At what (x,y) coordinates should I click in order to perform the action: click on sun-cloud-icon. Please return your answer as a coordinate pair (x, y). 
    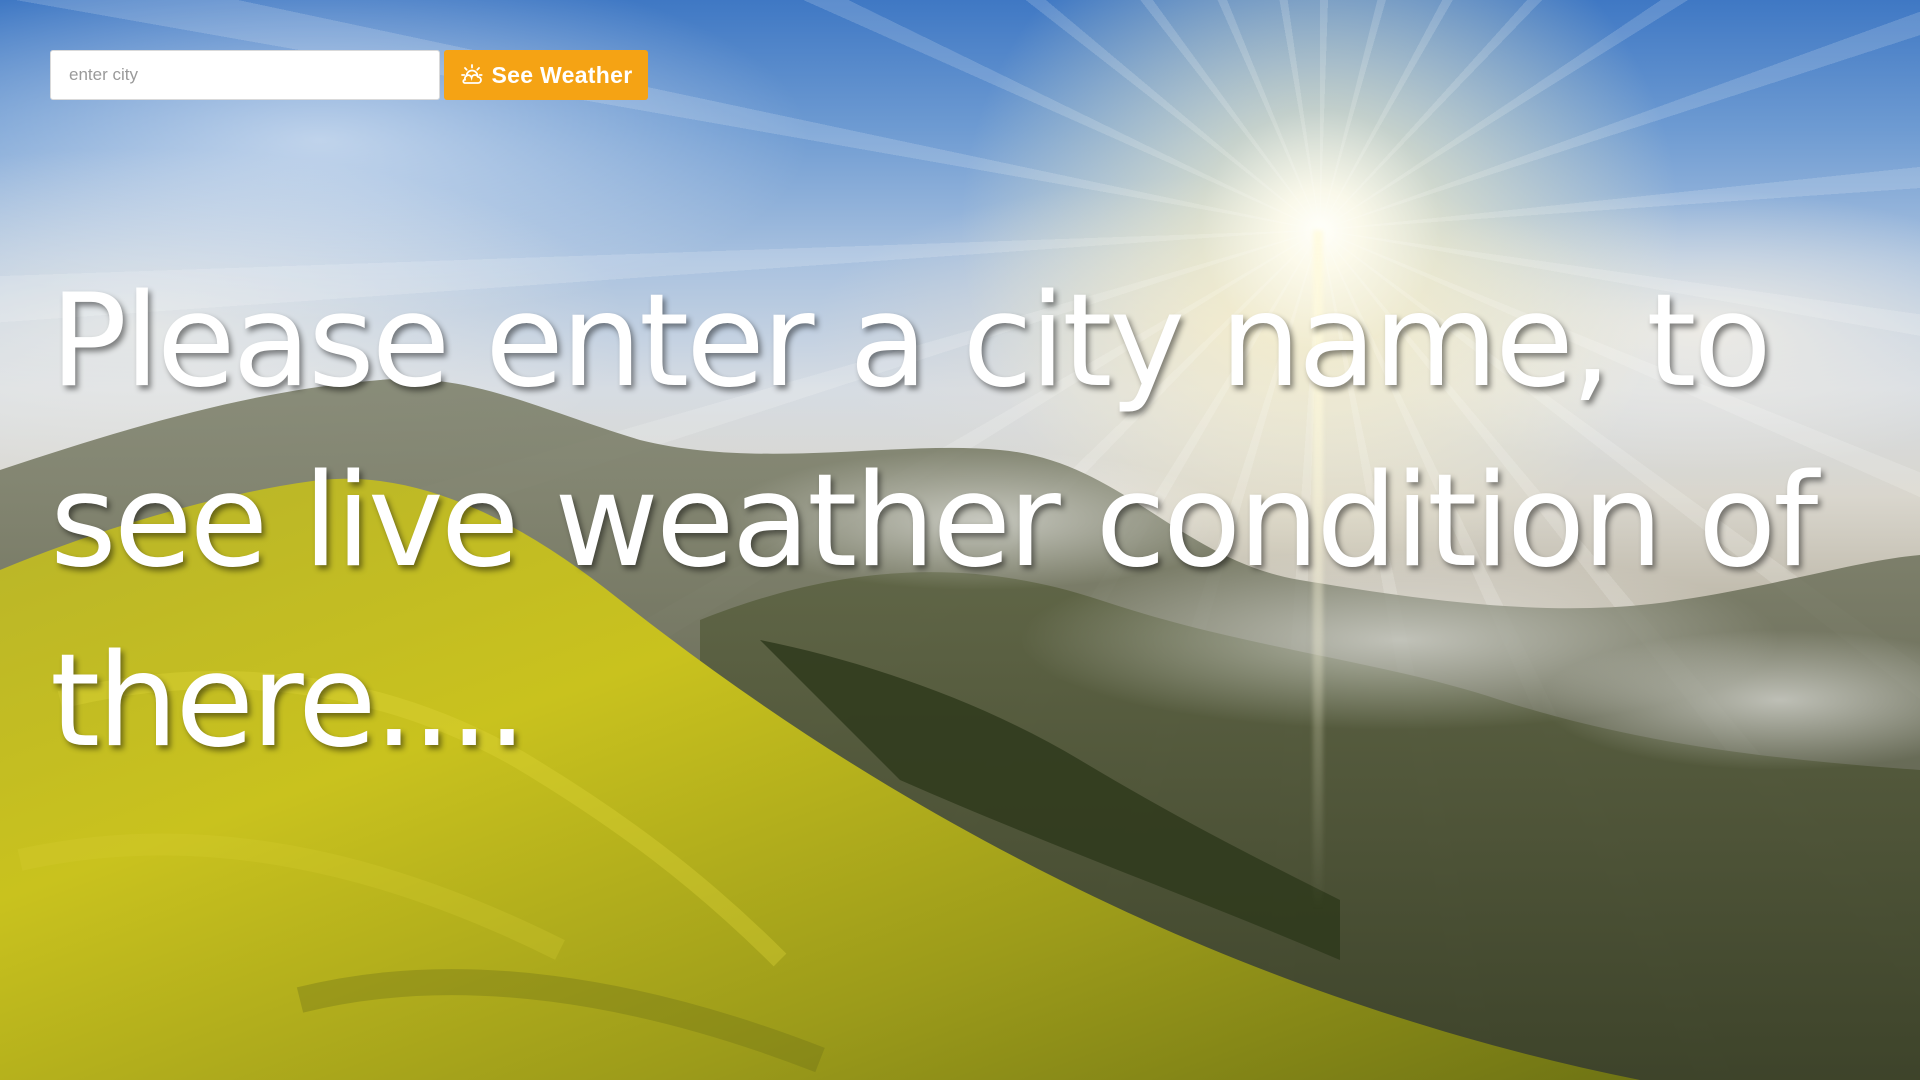
    Looking at the image, I should click on (472, 75).